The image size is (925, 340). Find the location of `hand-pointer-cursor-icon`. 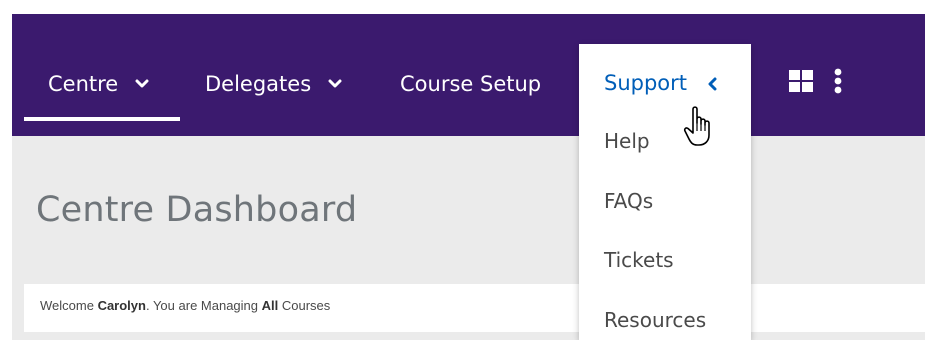

hand-pointer-cursor-icon is located at coordinates (696, 126).